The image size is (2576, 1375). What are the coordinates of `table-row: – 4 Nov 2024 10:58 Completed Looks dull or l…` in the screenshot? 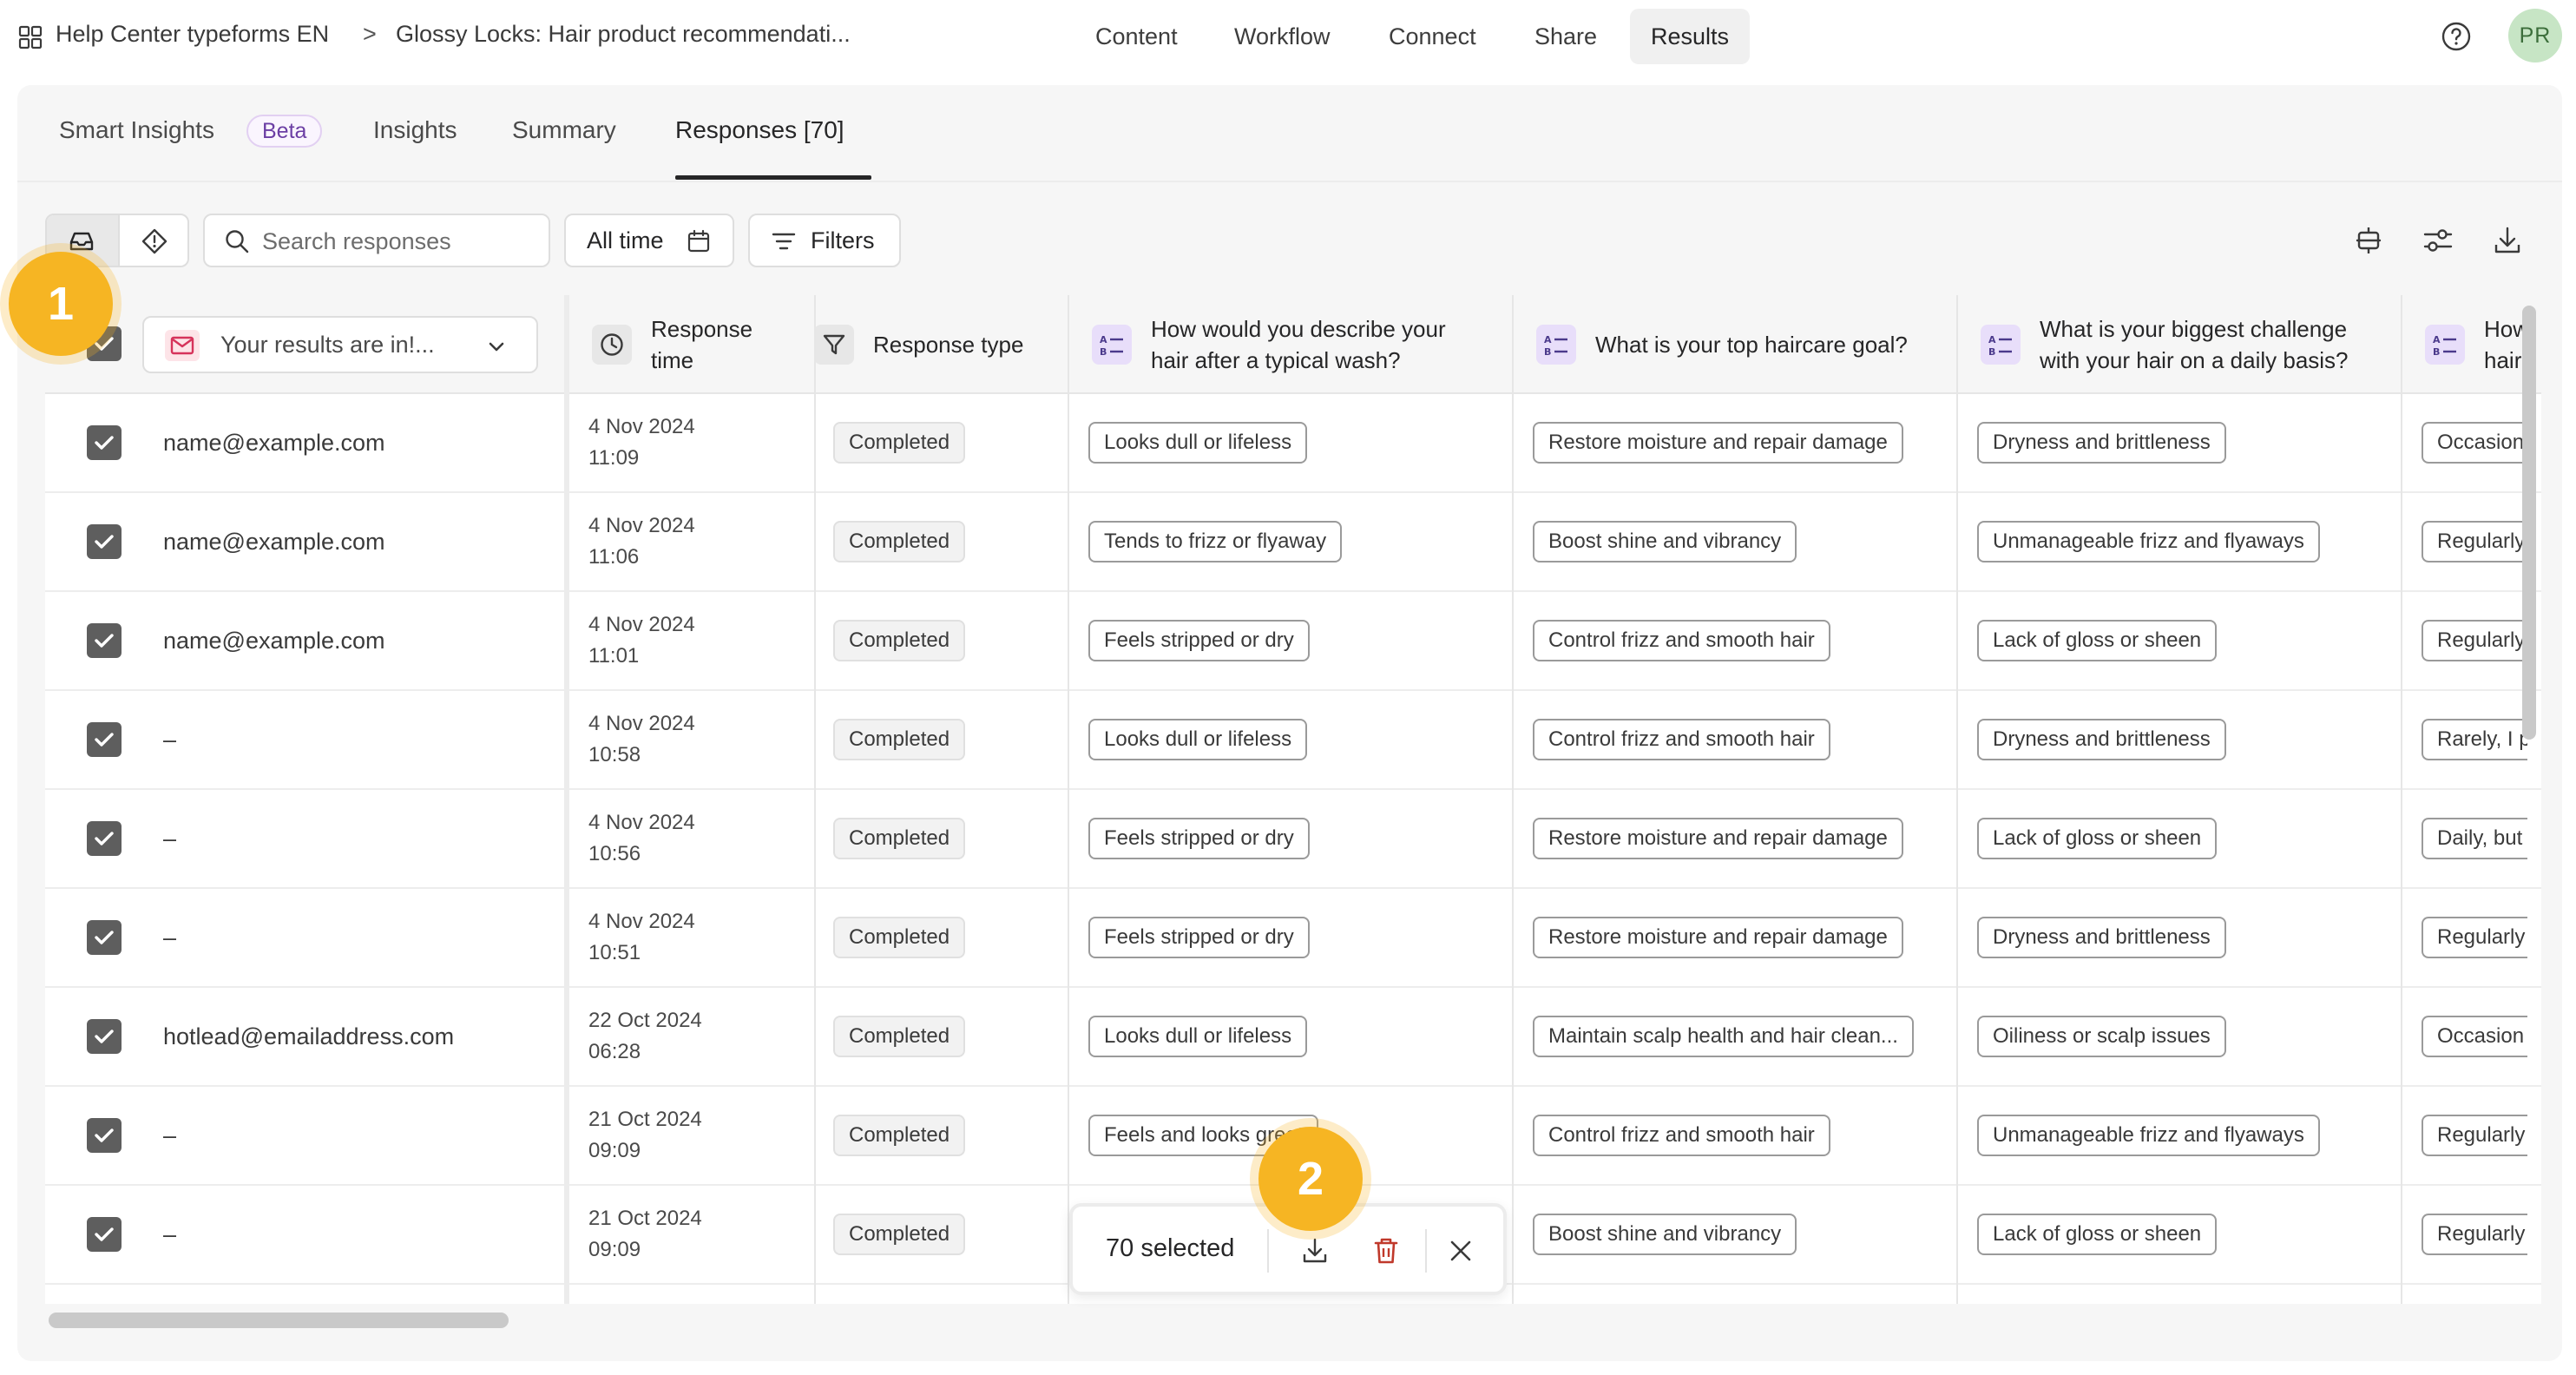 It's located at (1293, 740).